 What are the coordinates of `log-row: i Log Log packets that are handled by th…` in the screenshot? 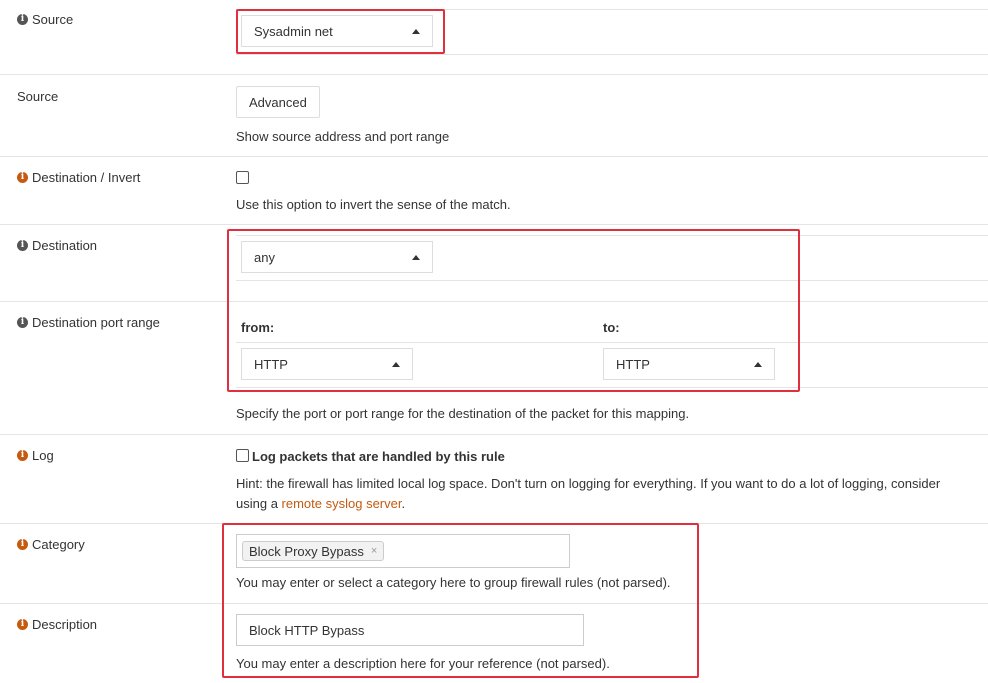 It's located at (494, 479).